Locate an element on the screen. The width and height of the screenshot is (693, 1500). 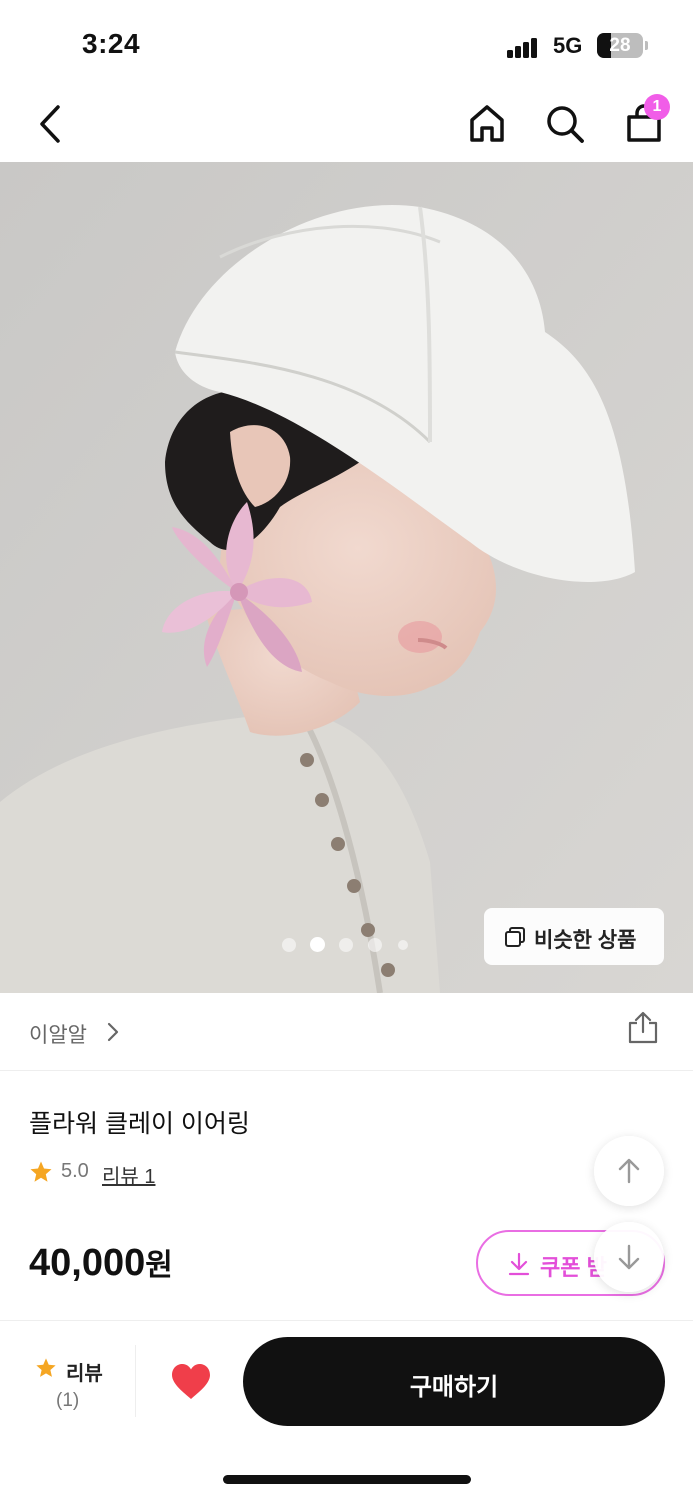
review-link: 리뷰 1 is located at coordinates (128, 1174).